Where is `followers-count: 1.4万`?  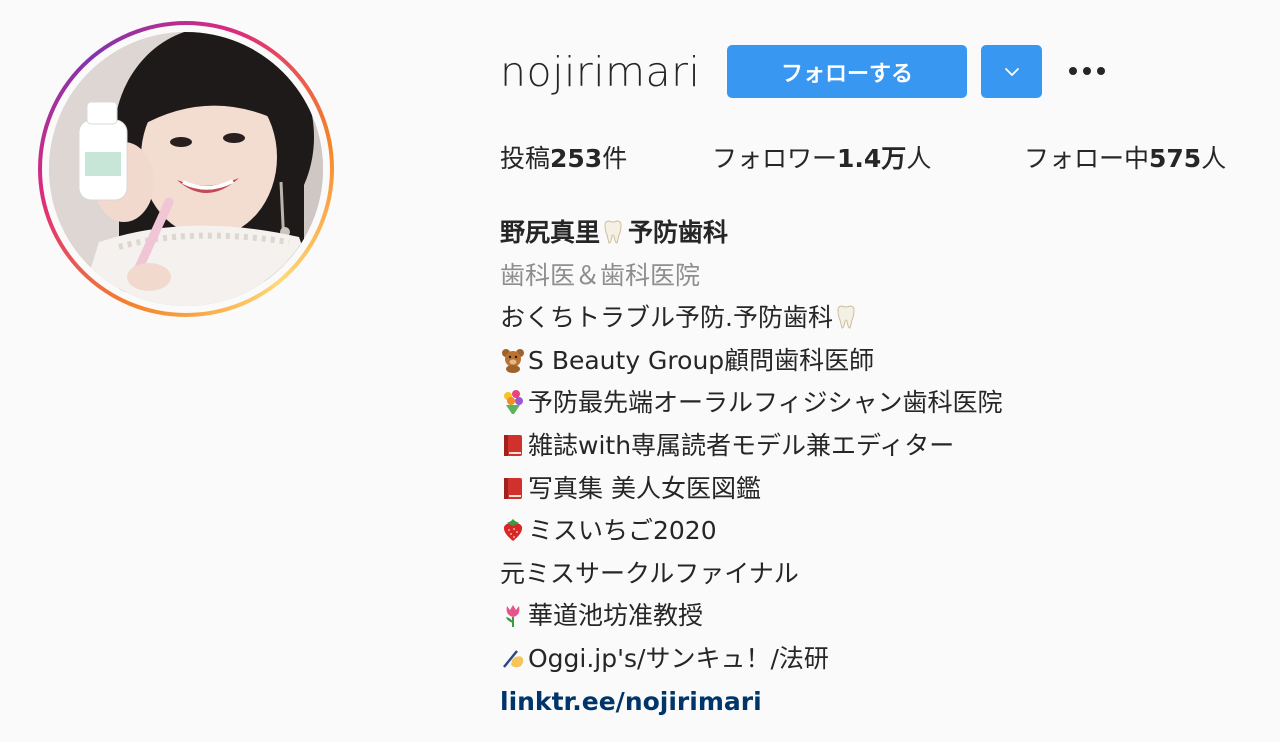
followers-count: 1.4万 is located at coordinates (872, 158).